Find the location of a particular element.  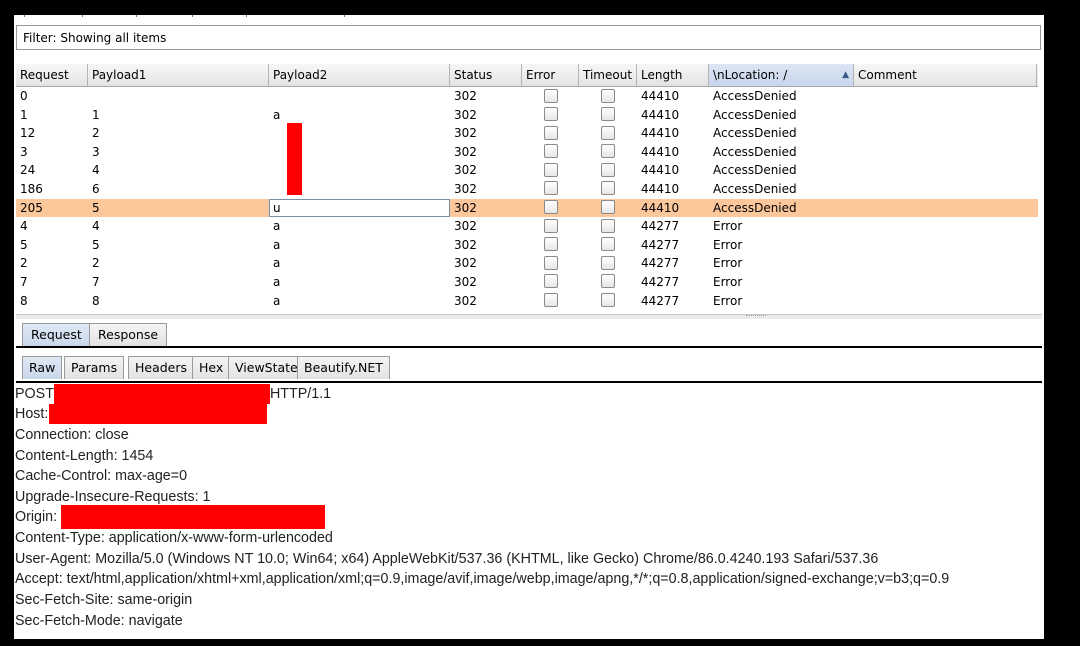

cell-error is located at coordinates (550, 245).